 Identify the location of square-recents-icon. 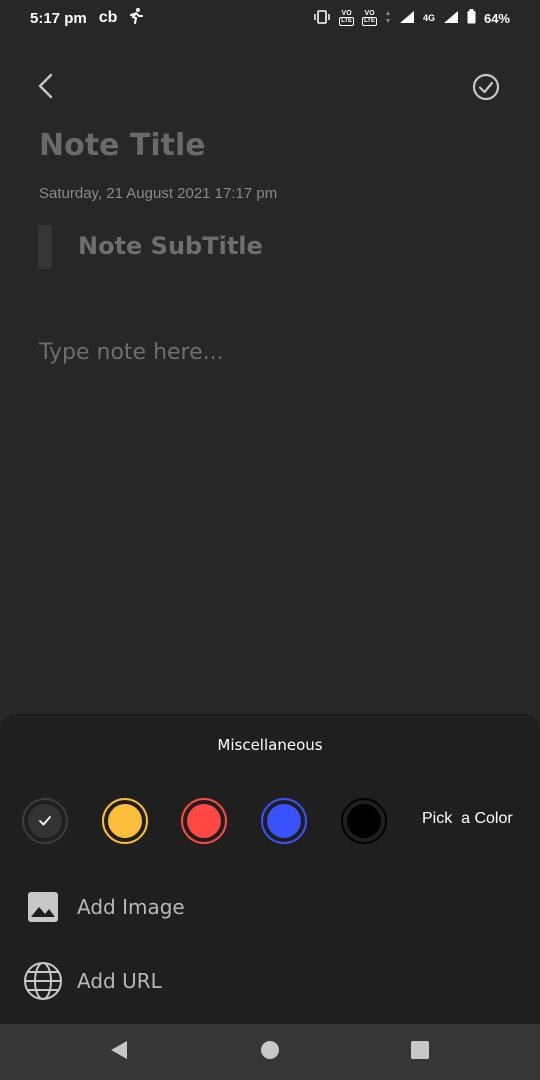
(420, 1052).